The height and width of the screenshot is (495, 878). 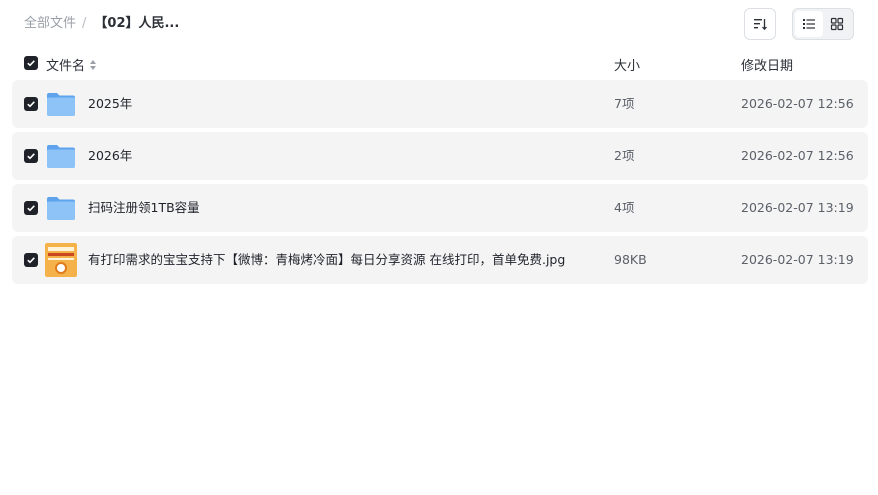 What do you see at coordinates (110, 104) in the screenshot?
I see `file-name: 2025年` at bounding box center [110, 104].